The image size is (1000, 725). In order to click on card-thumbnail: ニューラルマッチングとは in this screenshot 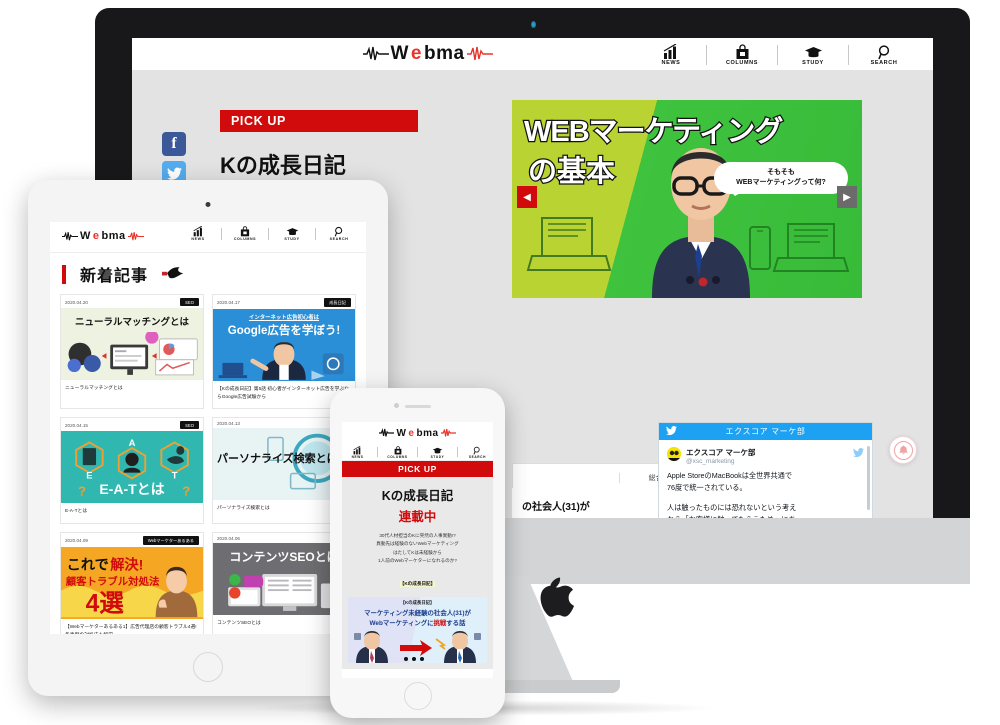, I will do `click(132, 344)`.